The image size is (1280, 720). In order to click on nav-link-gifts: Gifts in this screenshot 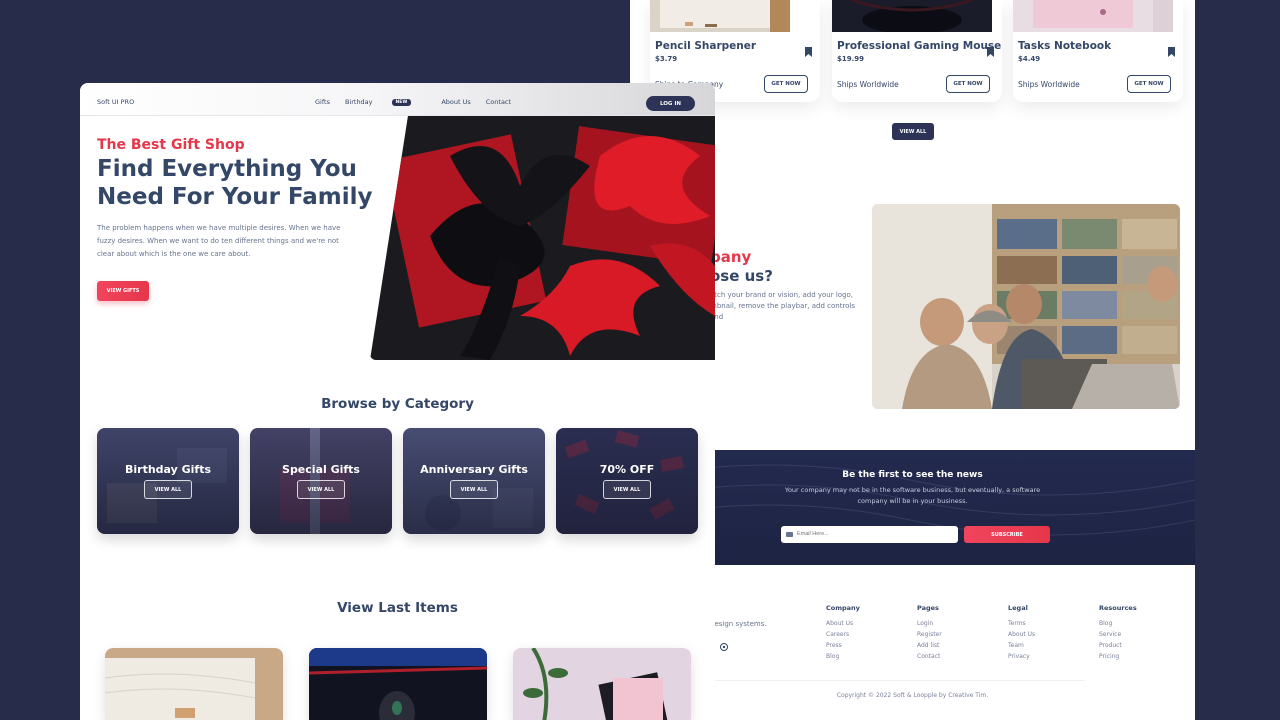, I will do `click(322, 102)`.